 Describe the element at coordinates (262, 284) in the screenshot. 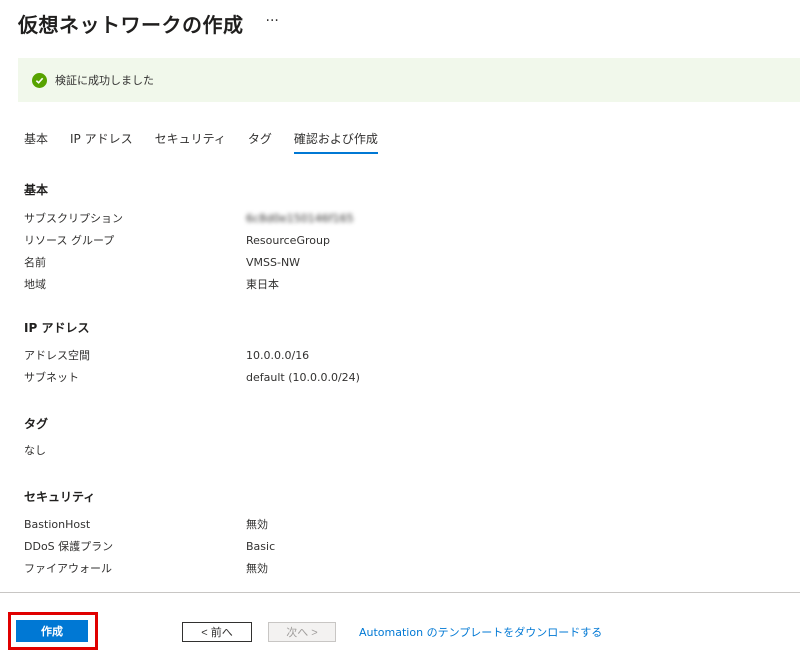

I see `row-value: 東日本` at that location.